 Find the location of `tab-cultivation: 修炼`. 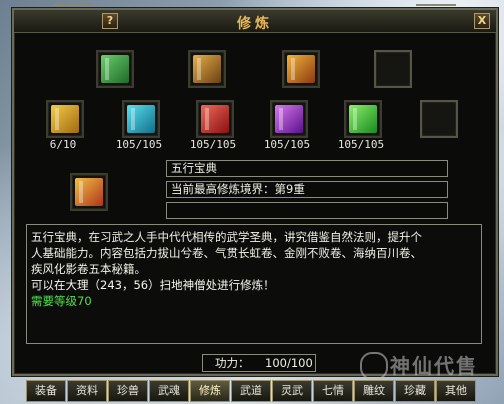

tab-cultivation: 修炼 is located at coordinates (210, 391).